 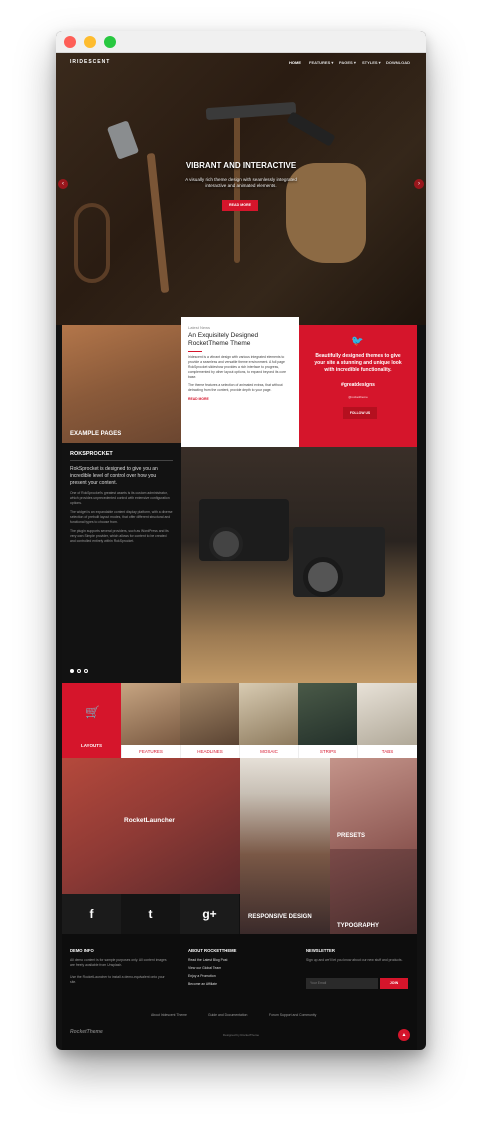 I want to click on rocketlauncher-tile, so click(x=151, y=826).